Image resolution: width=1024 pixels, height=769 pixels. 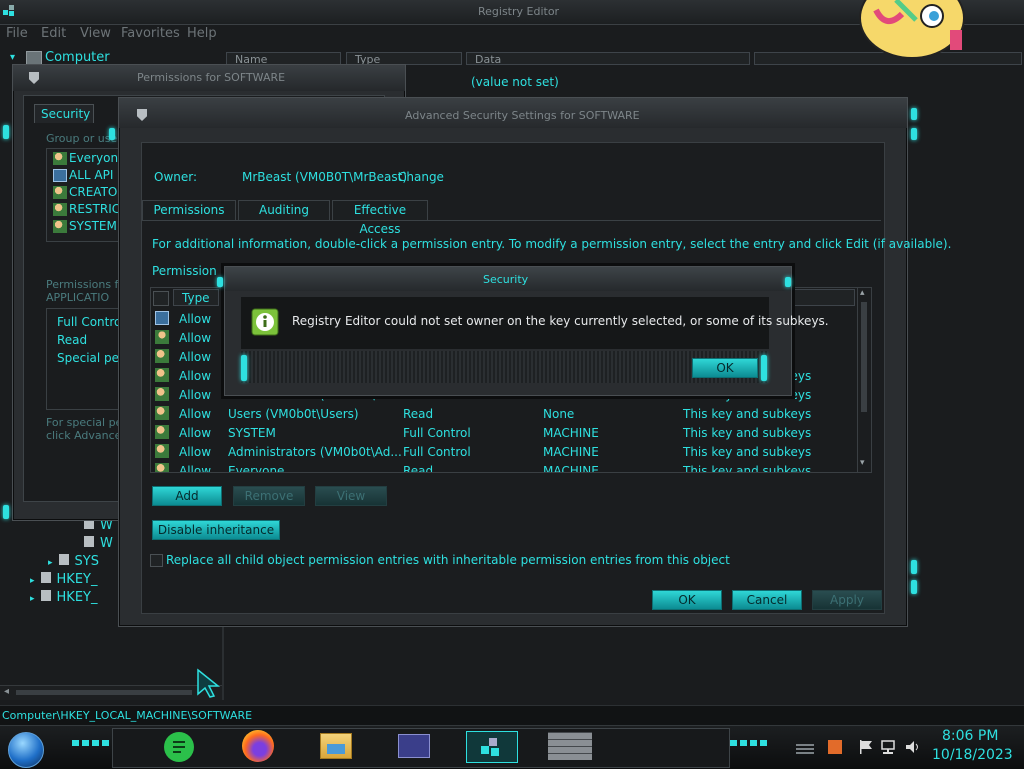 I want to click on group-label: Group or use, so click(x=82, y=138).